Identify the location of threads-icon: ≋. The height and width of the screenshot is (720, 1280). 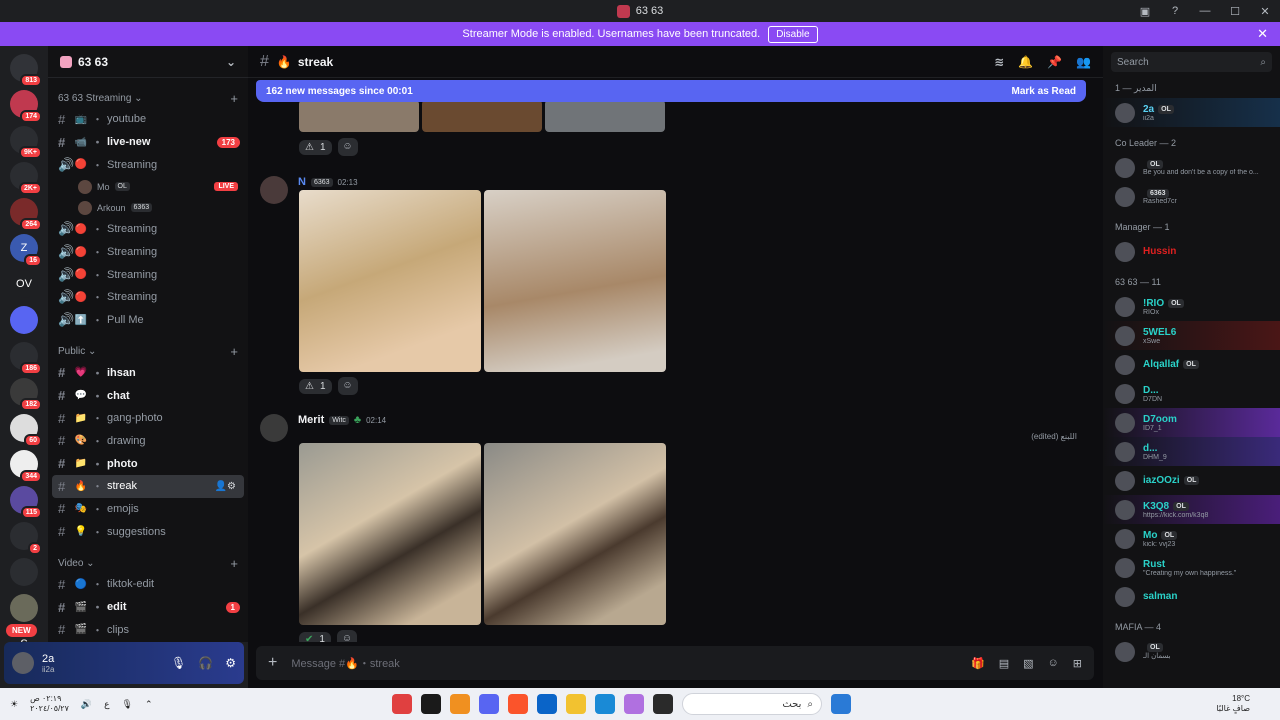
(999, 62).